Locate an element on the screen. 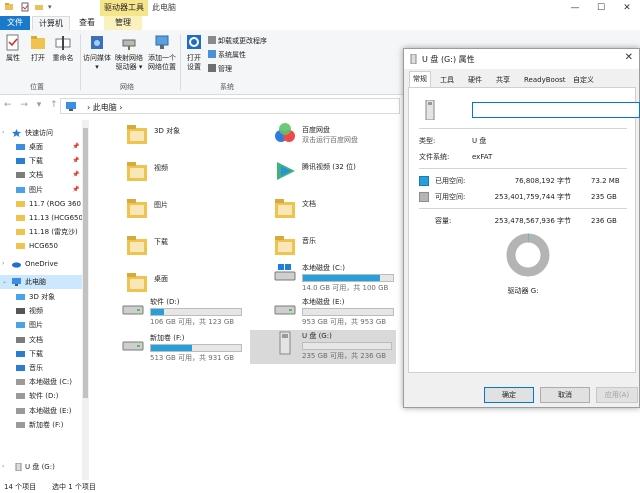 The height and width of the screenshot is (493, 640). nav-quick-item: 下载 📌 is located at coordinates (41, 161).